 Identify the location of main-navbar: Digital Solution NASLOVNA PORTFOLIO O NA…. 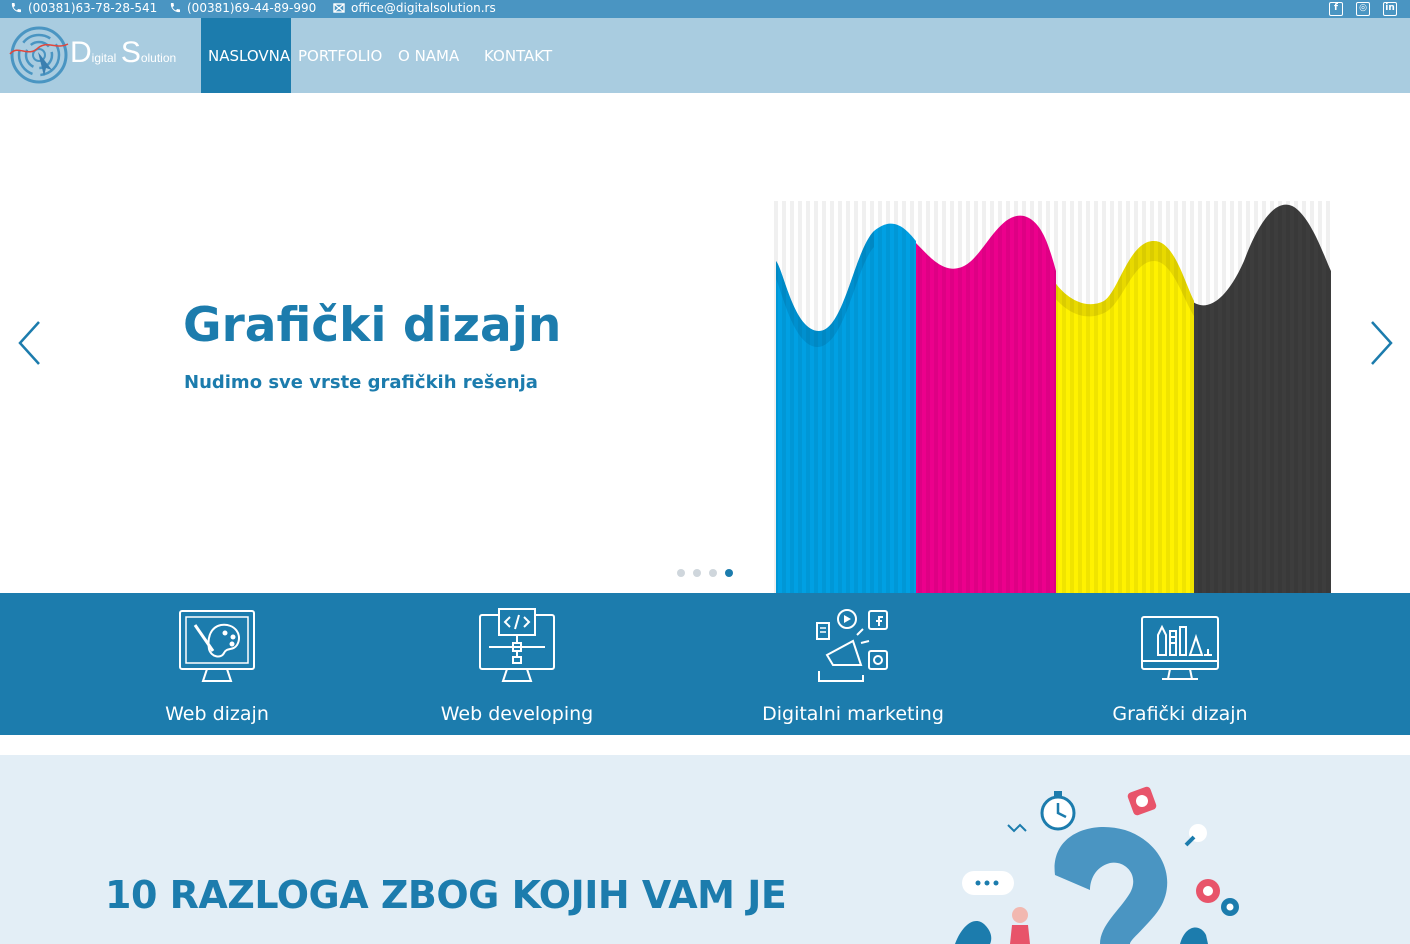
(705, 55).